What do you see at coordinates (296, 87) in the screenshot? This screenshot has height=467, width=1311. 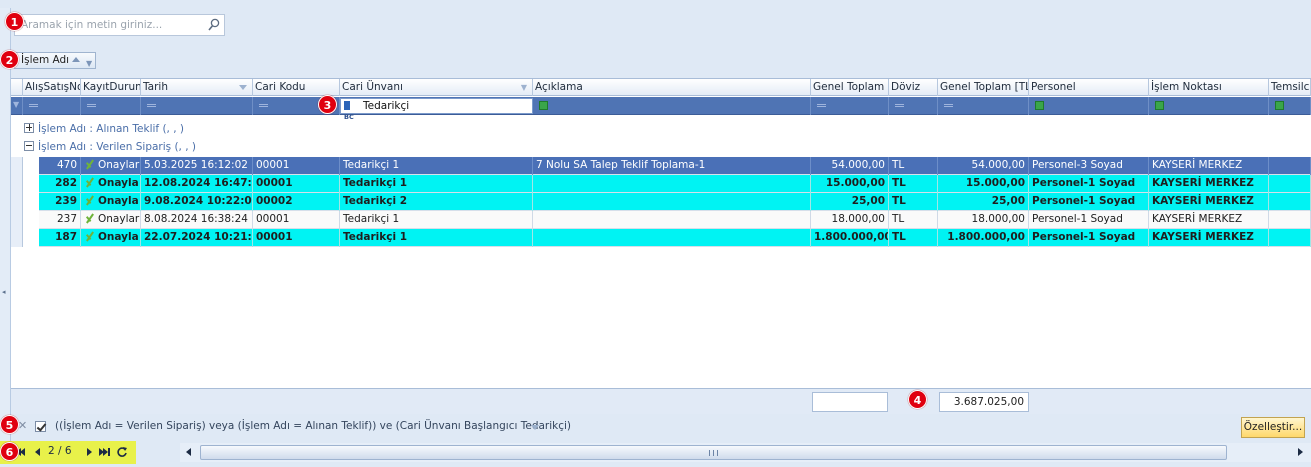 I see `column-header-cari-kodu: Cari Kodu` at bounding box center [296, 87].